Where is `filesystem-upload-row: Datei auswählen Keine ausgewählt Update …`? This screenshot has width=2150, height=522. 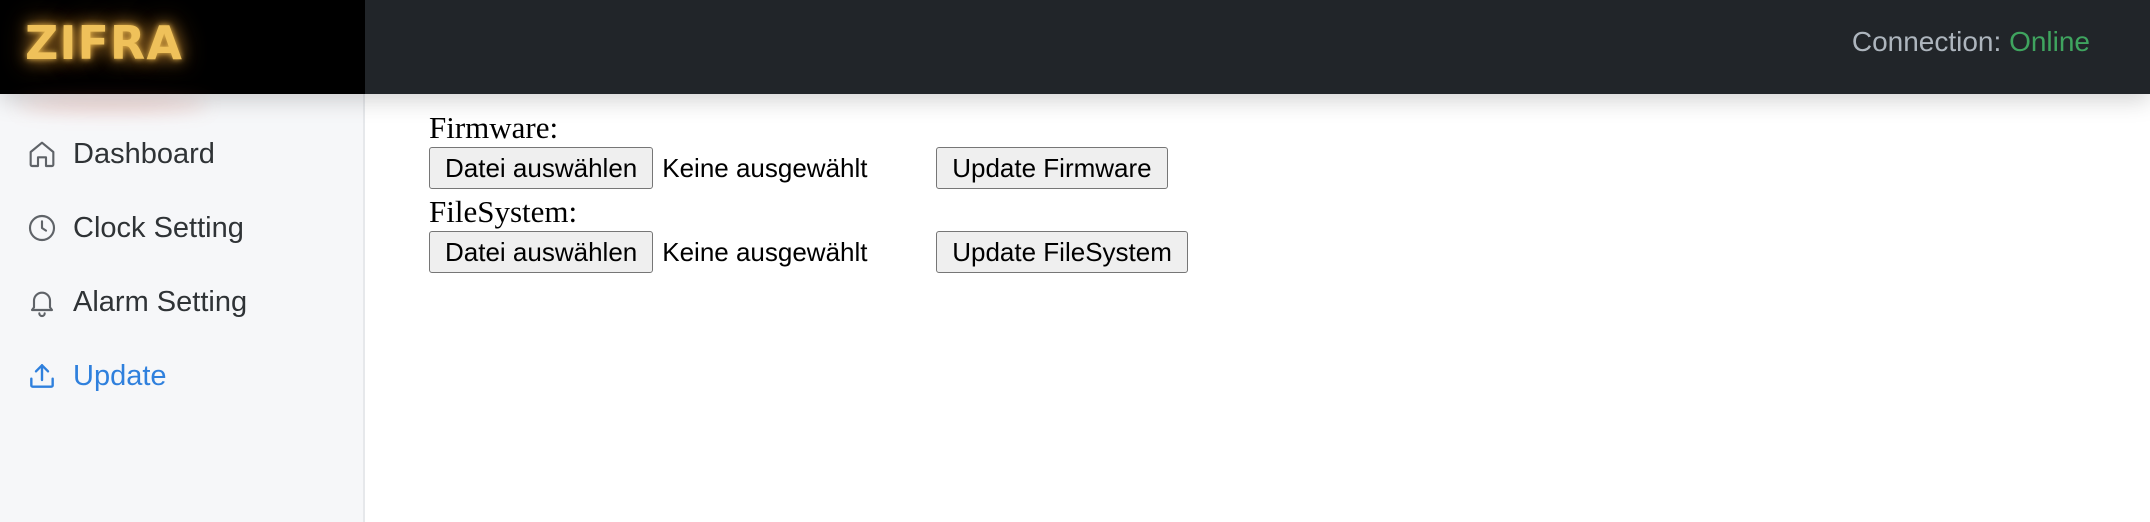 filesystem-upload-row: Datei auswählen Keine ausgewählt Update … is located at coordinates (808, 252).